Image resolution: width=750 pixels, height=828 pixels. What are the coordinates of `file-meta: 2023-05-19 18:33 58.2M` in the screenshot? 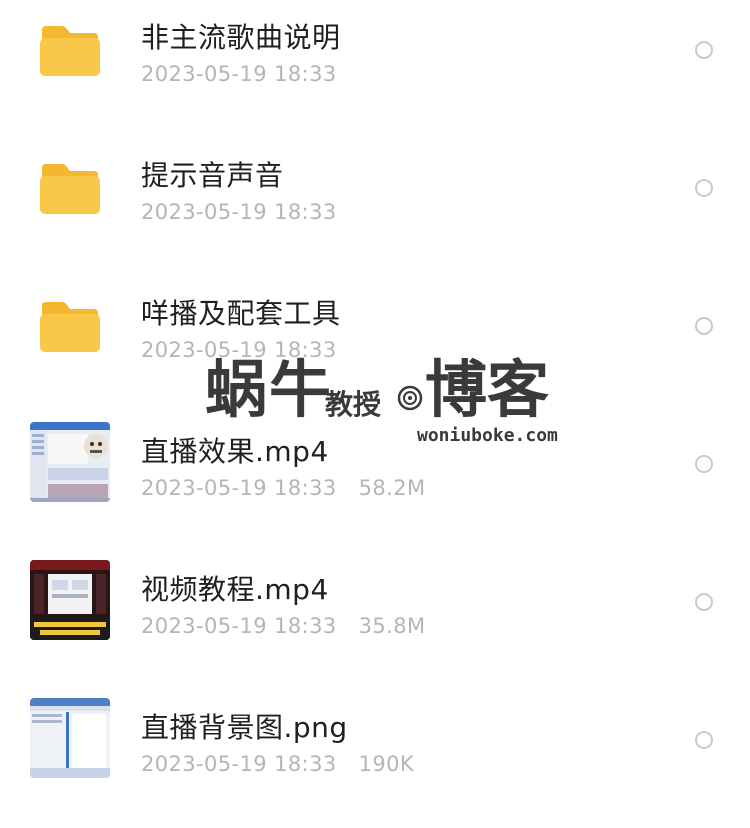 It's located at (283, 488).